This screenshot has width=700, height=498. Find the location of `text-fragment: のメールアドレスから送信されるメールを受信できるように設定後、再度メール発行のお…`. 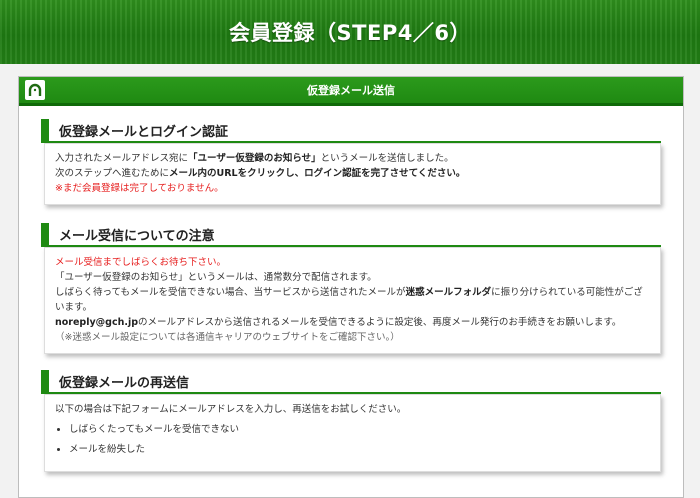

text-fragment: のメールアドレスから送信されるメールを受信できるように設定後、再度メール発行のお… is located at coordinates (380, 322).